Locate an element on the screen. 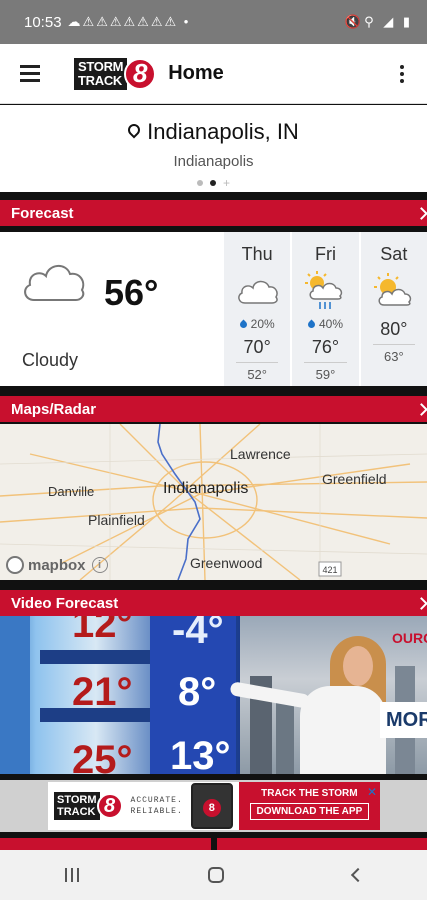  sun-rain-icon is located at coordinates (324, 290).